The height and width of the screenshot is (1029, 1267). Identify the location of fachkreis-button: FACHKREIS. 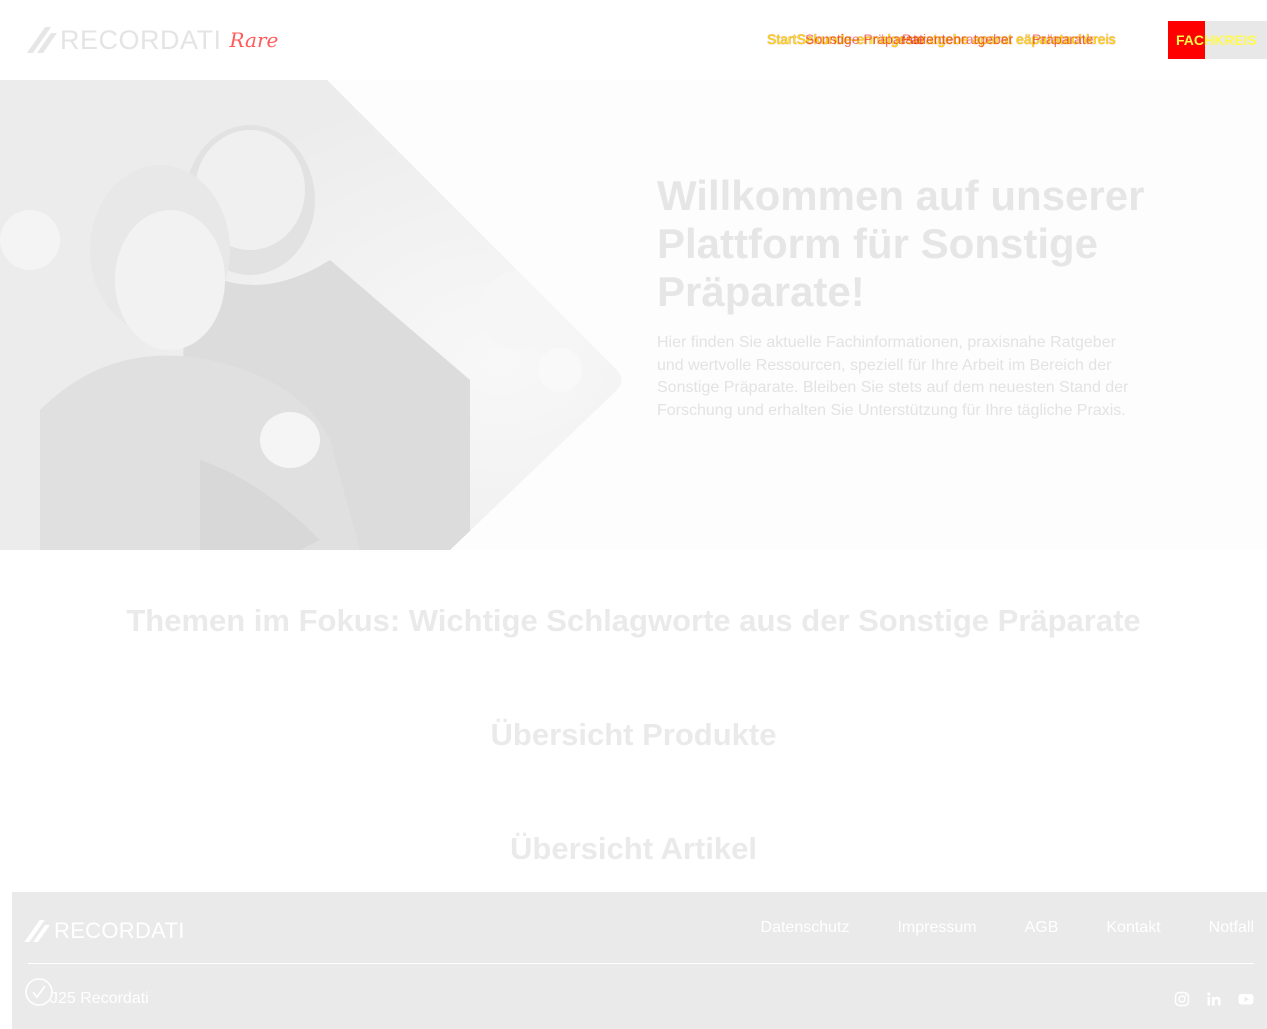
(1217, 40).